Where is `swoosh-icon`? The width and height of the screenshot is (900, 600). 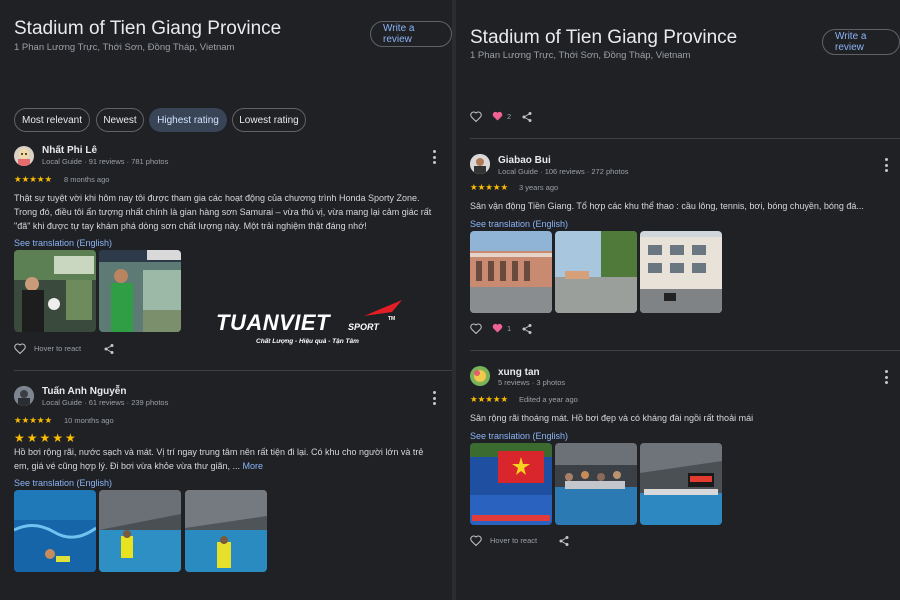 swoosh-icon is located at coordinates (383, 308).